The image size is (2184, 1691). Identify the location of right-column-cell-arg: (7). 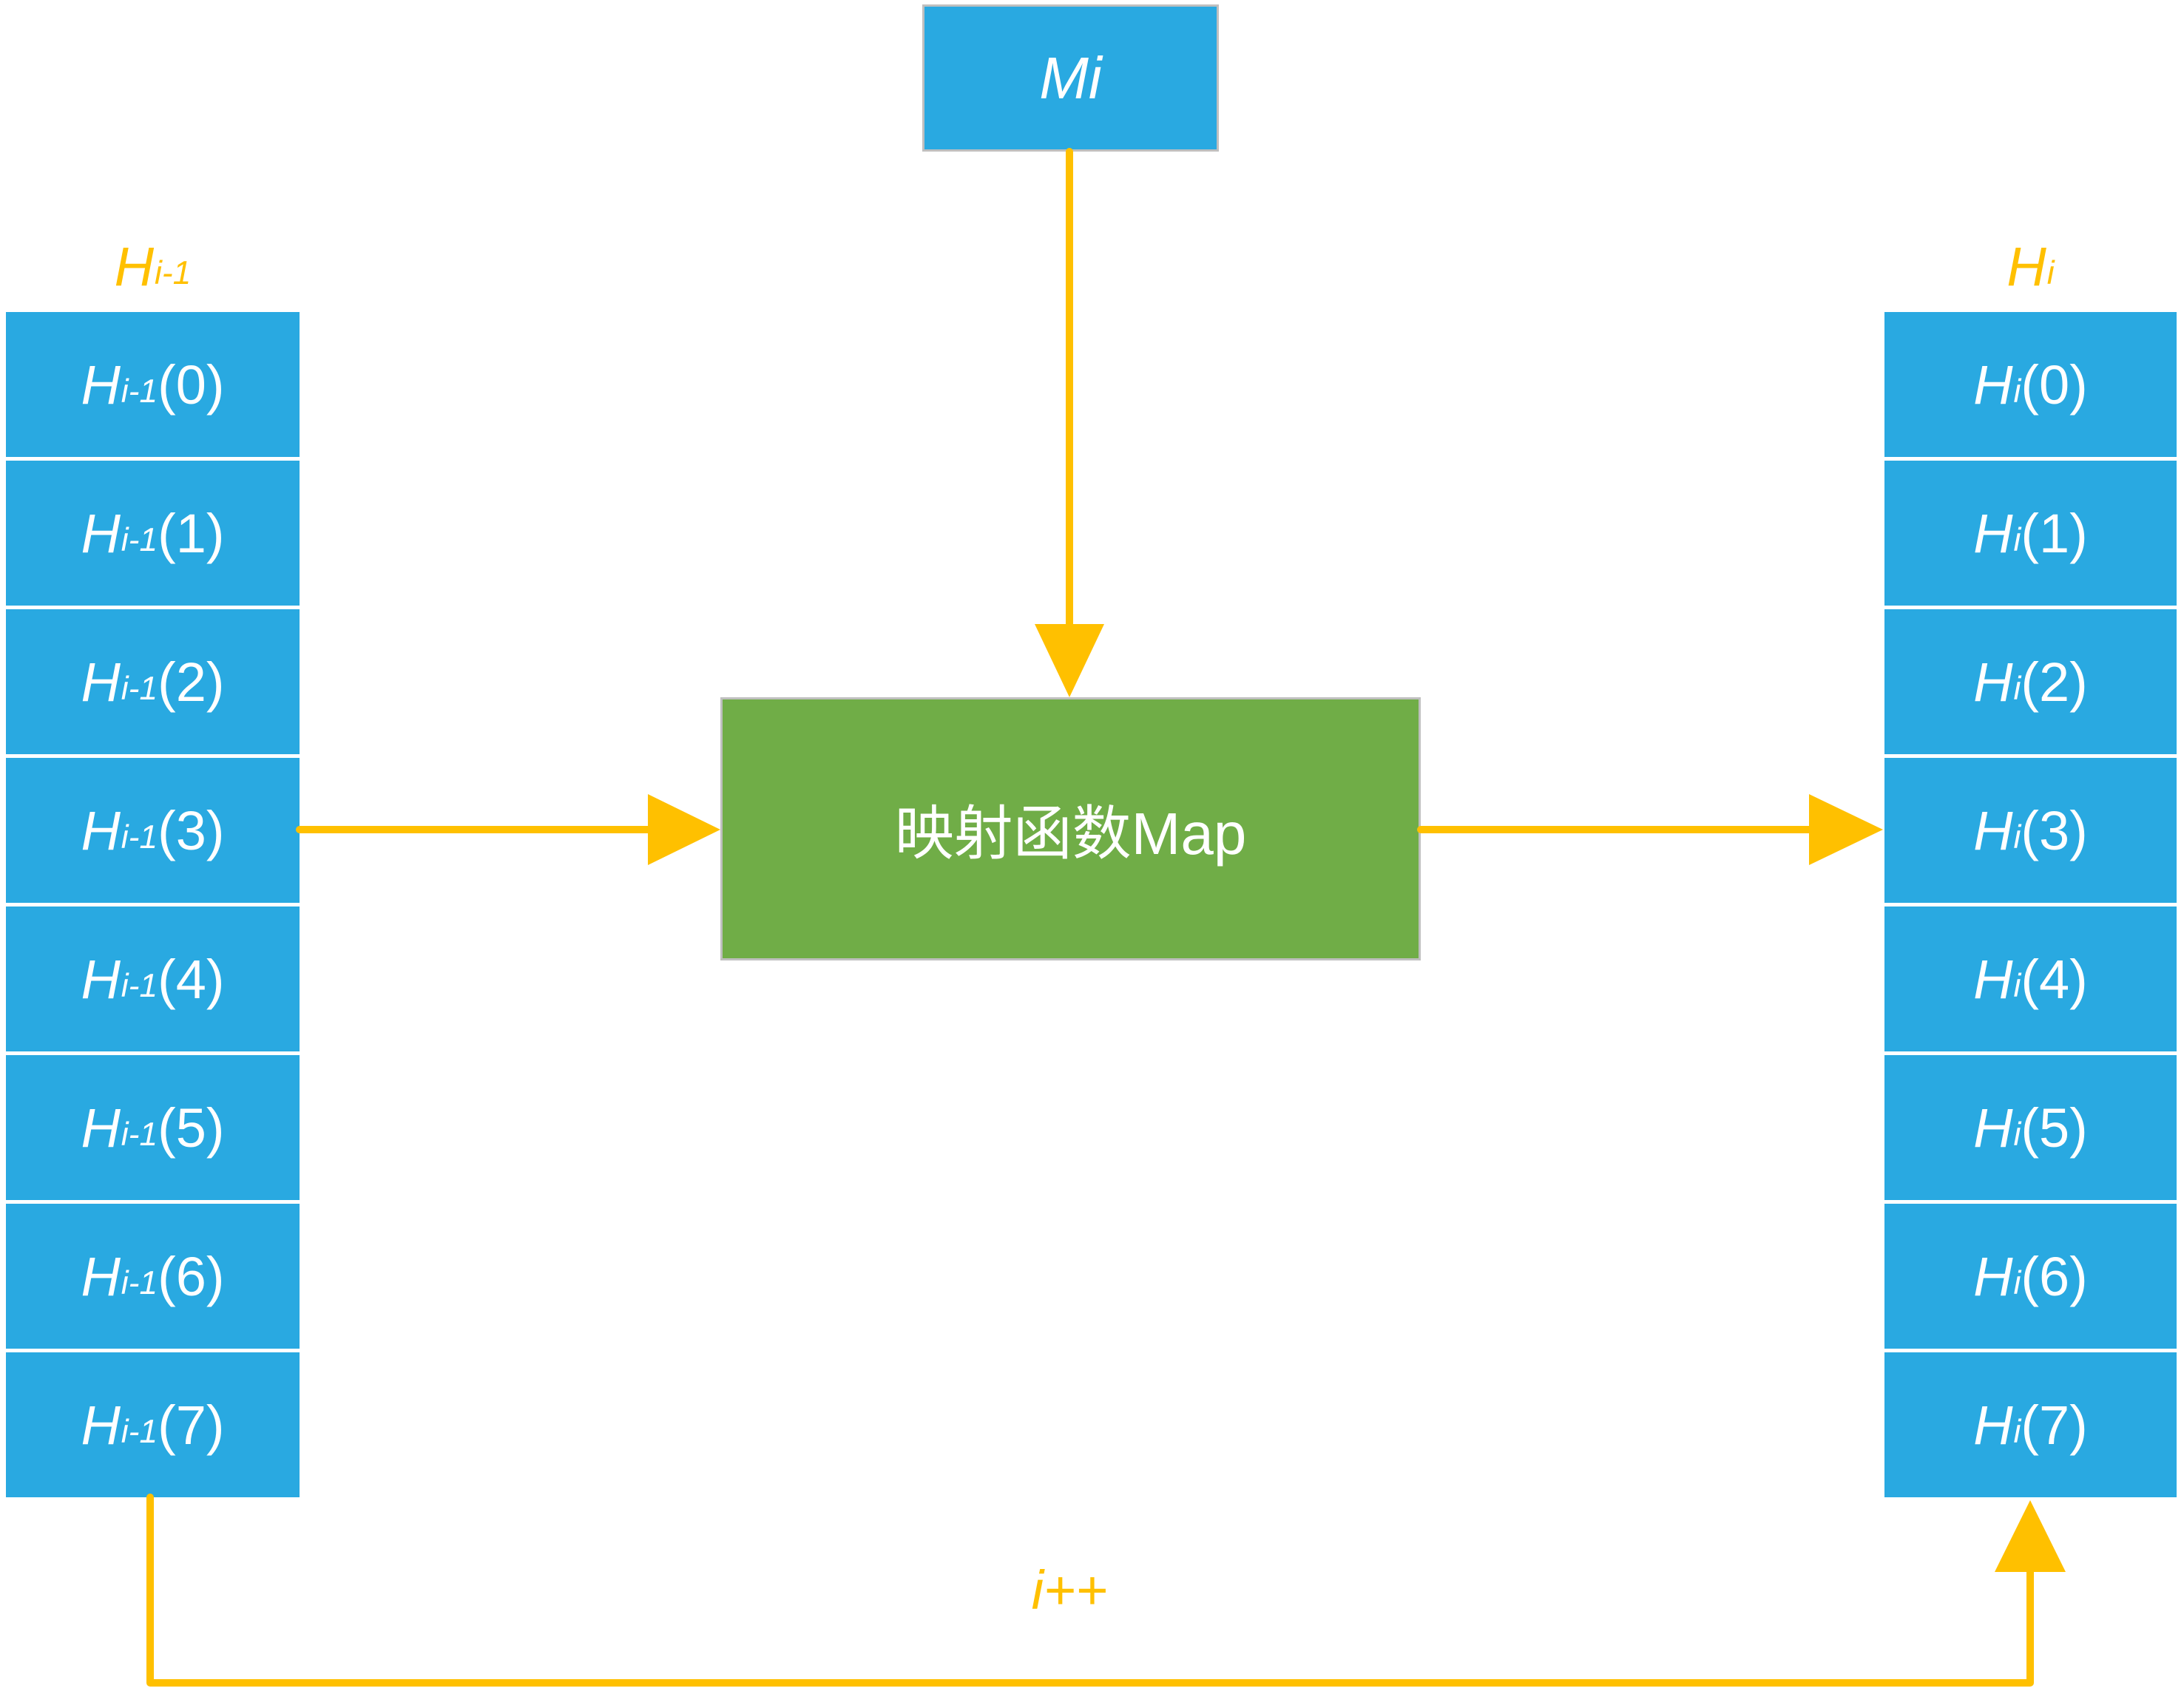
(2054, 1425).